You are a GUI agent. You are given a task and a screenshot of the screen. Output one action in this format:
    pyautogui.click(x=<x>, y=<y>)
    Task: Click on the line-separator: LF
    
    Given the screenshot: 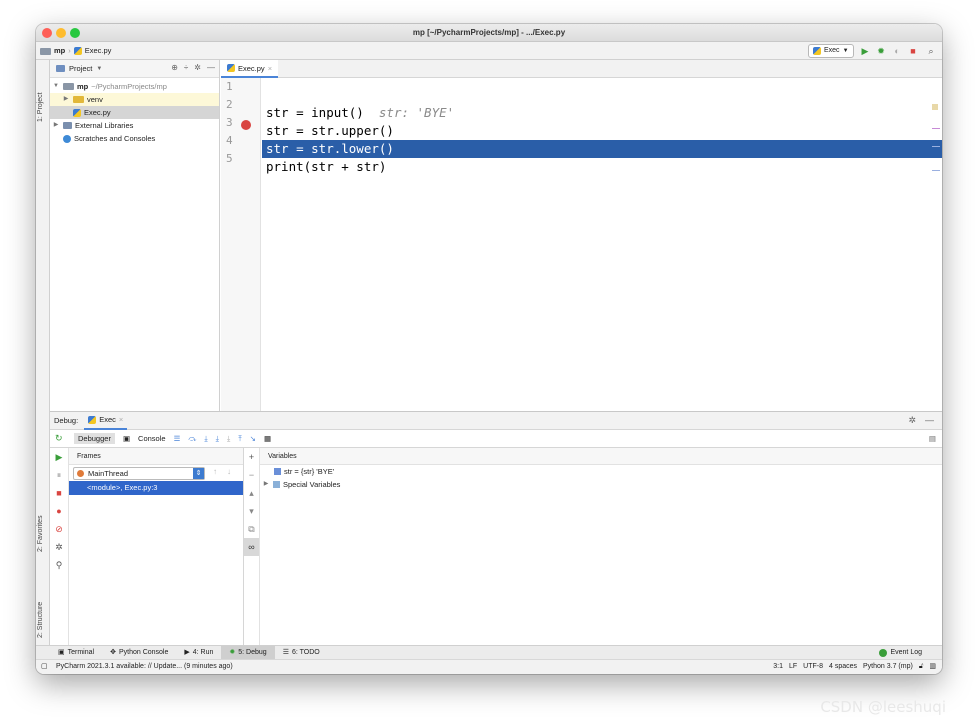 What is the action you would take?
    pyautogui.click(x=793, y=667)
    